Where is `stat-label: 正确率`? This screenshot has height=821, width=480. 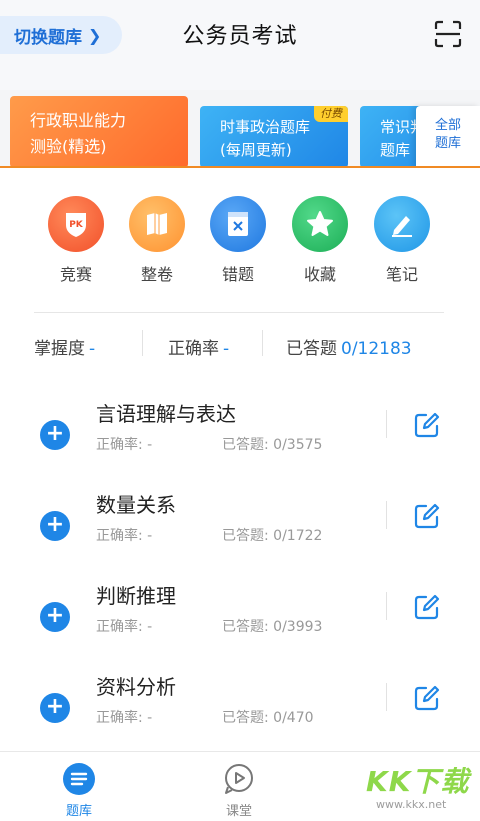
stat-label: 正确率 is located at coordinates (193, 349).